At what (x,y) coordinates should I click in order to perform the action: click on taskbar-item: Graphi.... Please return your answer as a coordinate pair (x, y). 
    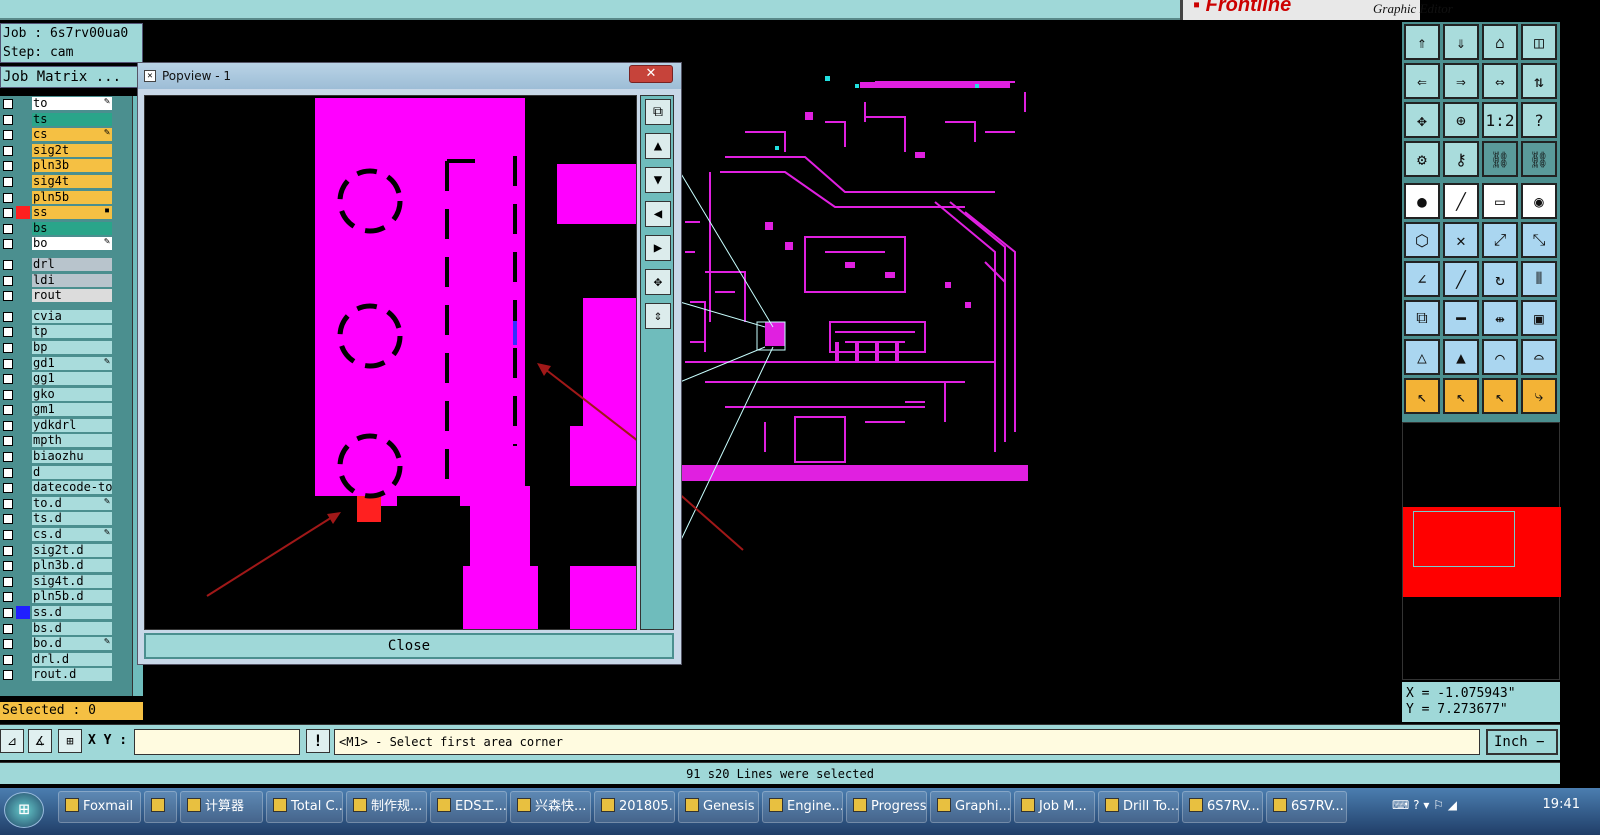
    Looking at the image, I should click on (970, 807).